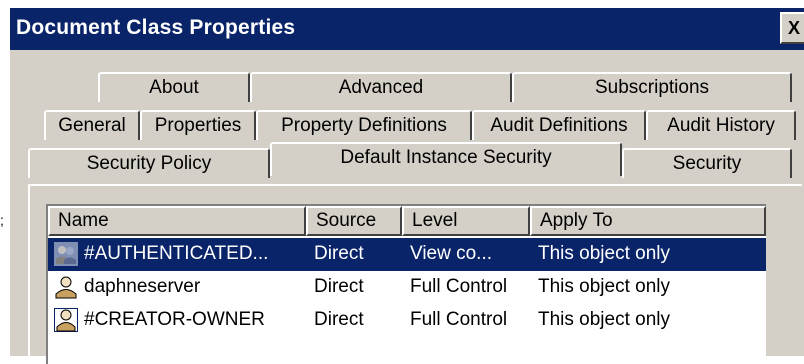 The width and height of the screenshot is (804, 364). I want to click on column-header-level: Level, so click(466, 221).